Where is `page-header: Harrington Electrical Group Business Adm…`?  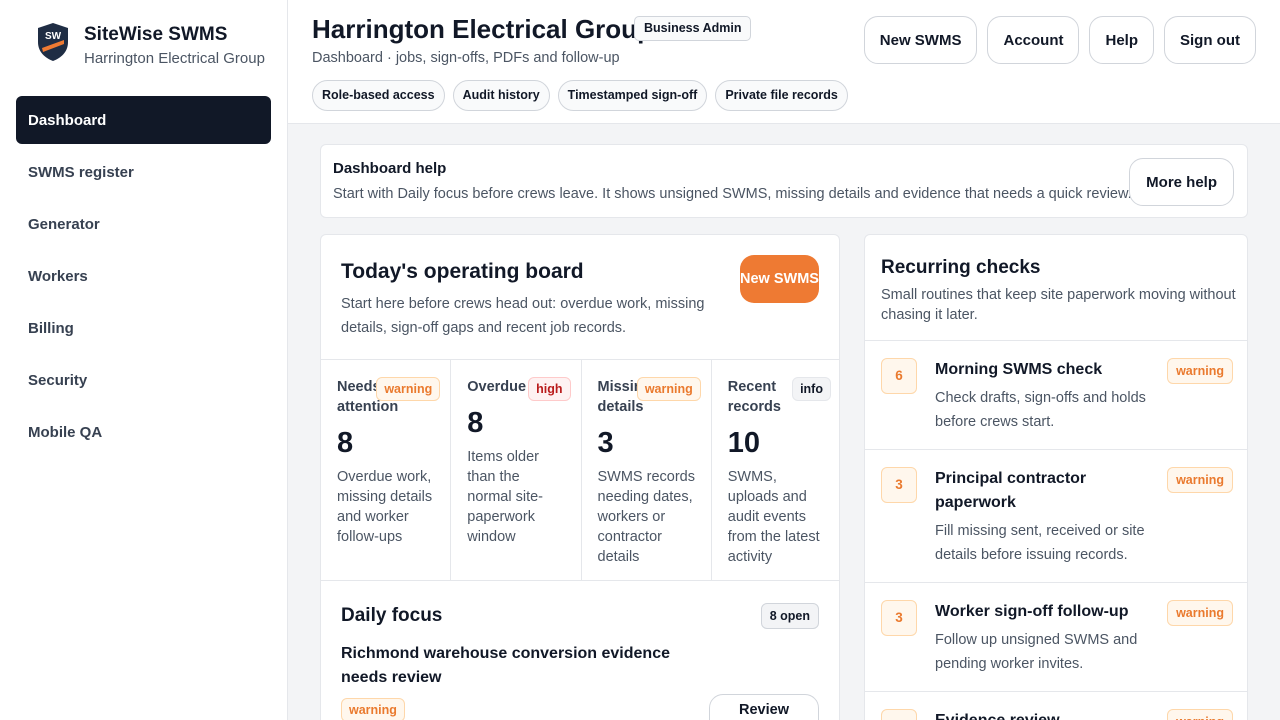 page-header: Harrington Electrical Group Business Adm… is located at coordinates (784, 62).